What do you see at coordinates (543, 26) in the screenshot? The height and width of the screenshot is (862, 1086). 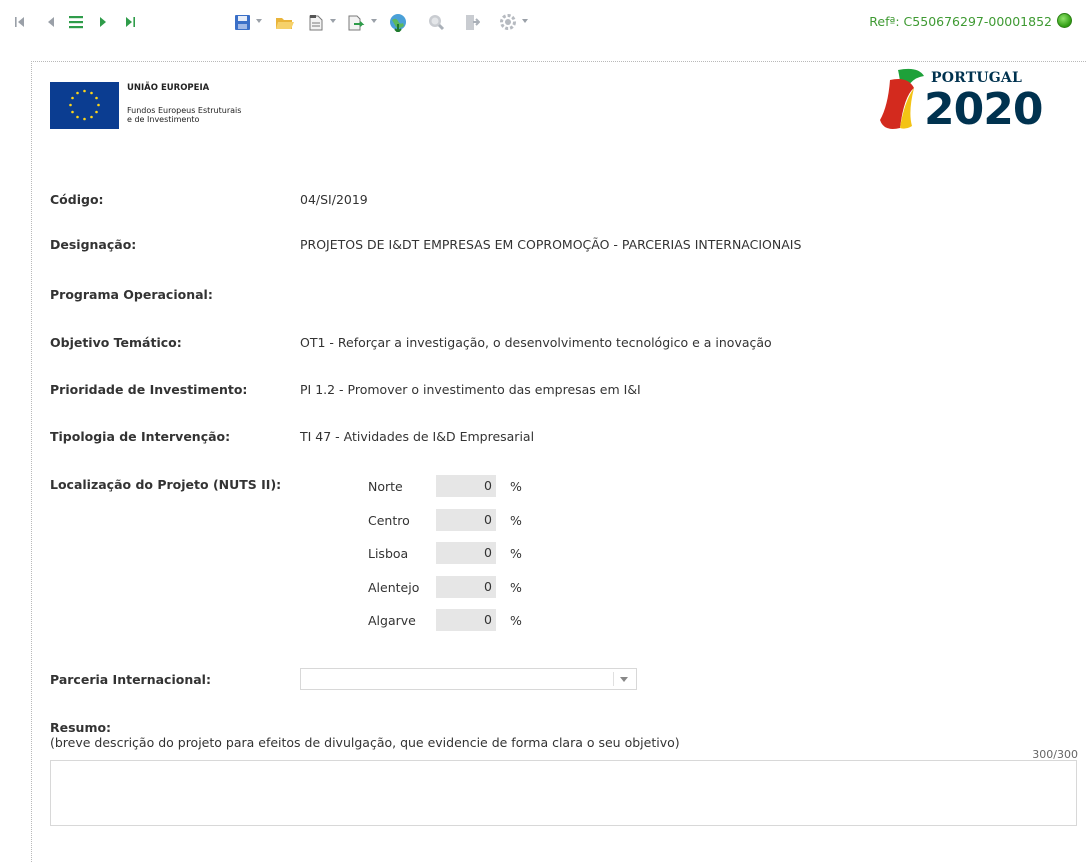 I see `toolbar: Refª: C550676297-00001852` at bounding box center [543, 26].